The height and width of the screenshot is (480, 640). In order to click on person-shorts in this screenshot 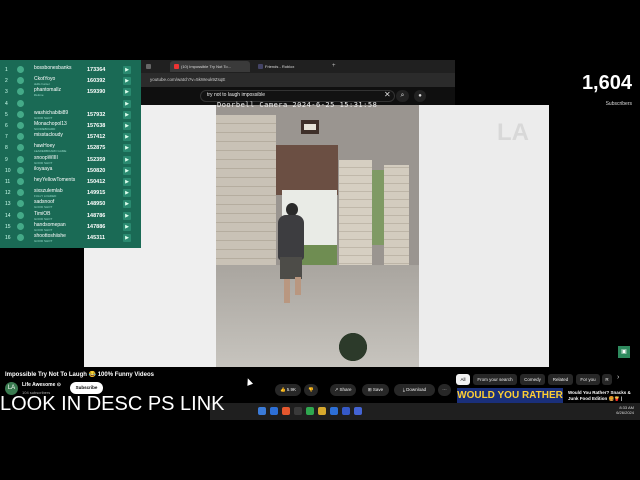, I will do `click(291, 268)`.